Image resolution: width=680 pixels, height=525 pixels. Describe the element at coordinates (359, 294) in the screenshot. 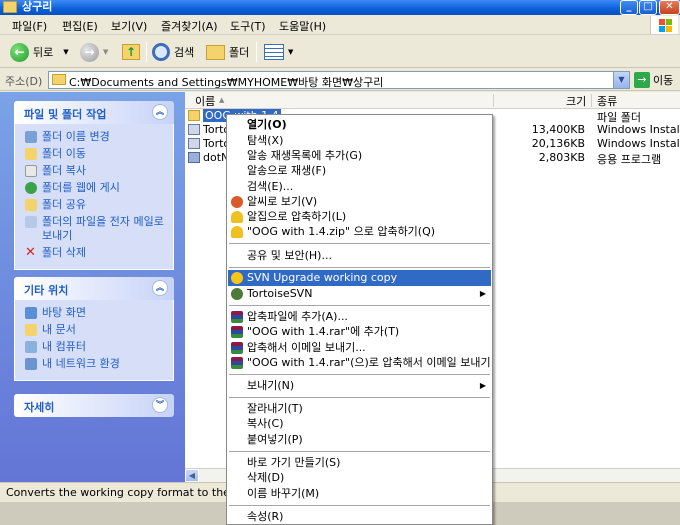

I see `menu-item-tortoisesvn: TortoiseSVN ▶` at that location.